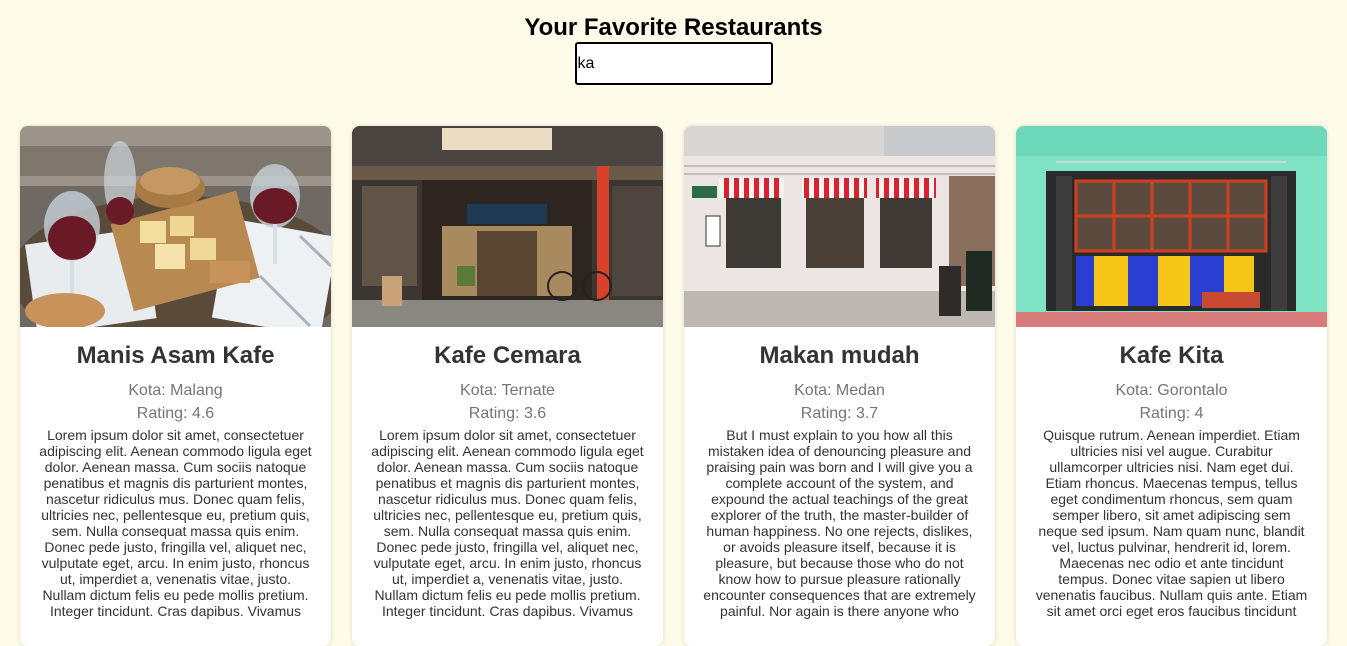 The width and height of the screenshot is (1347, 646). Describe the element at coordinates (1171, 390) in the screenshot. I see `restaurant-city: Kota: Gorontalo` at that location.